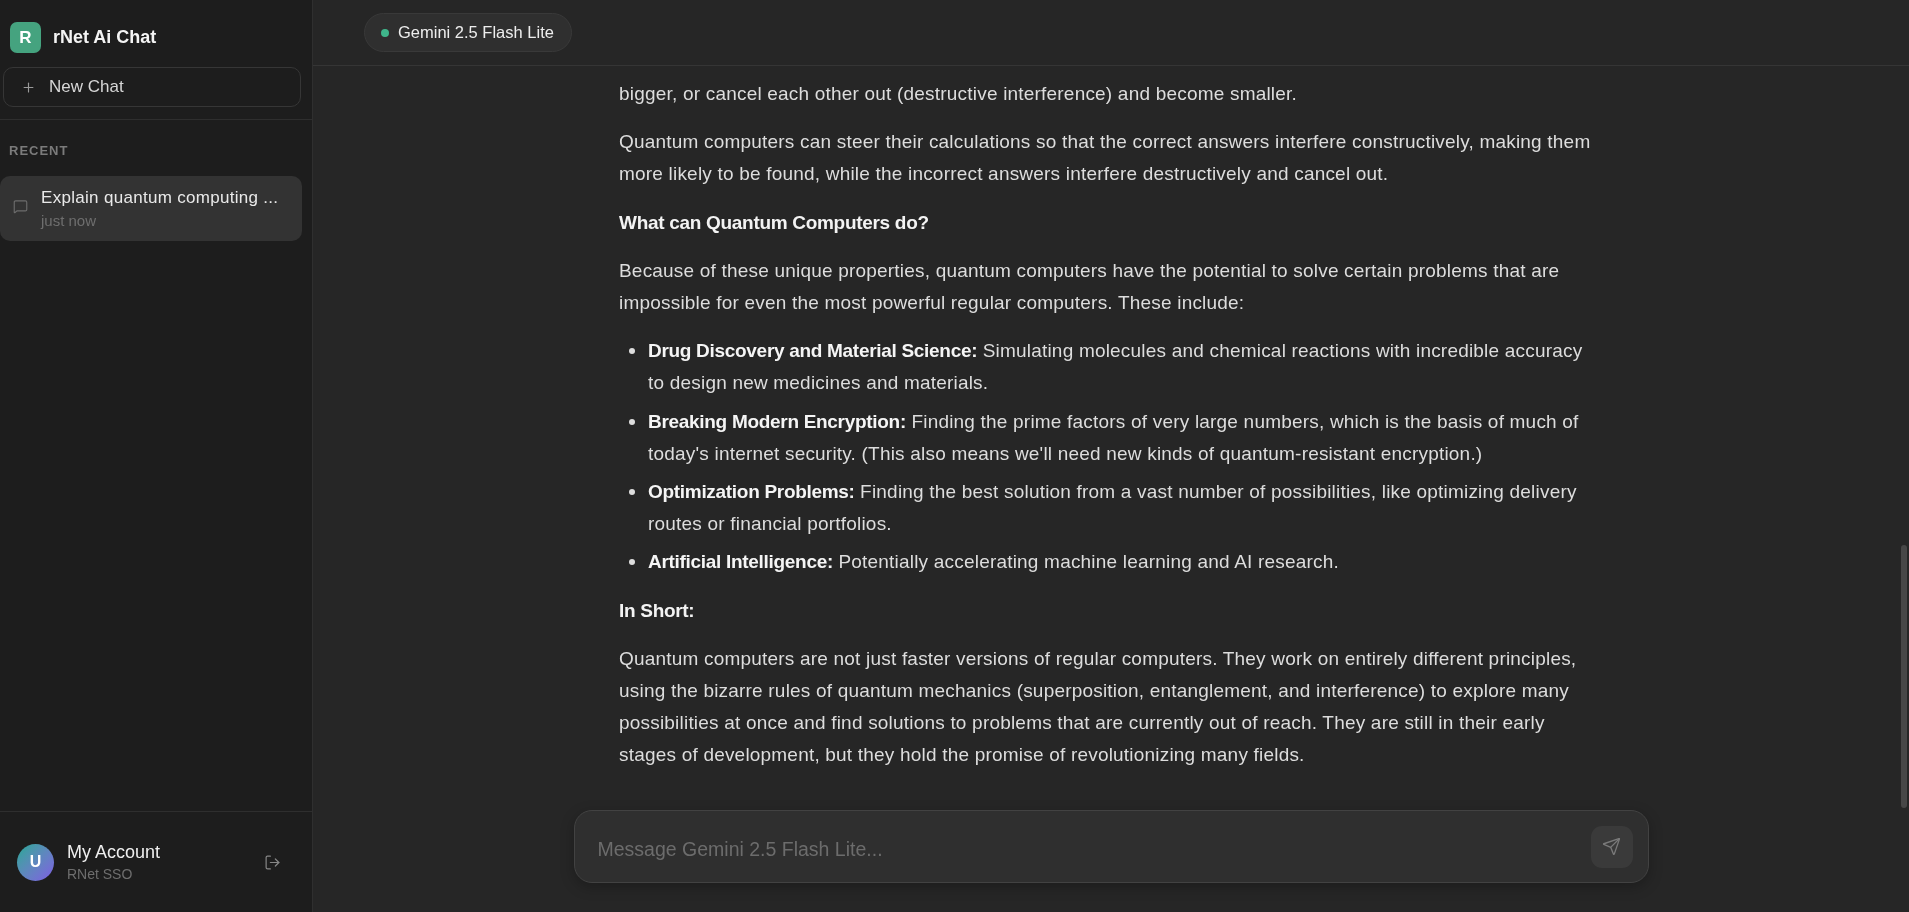 This screenshot has width=1909, height=912. Describe the element at coordinates (1904, 676) in the screenshot. I see `scrollbar-thumb` at that location.